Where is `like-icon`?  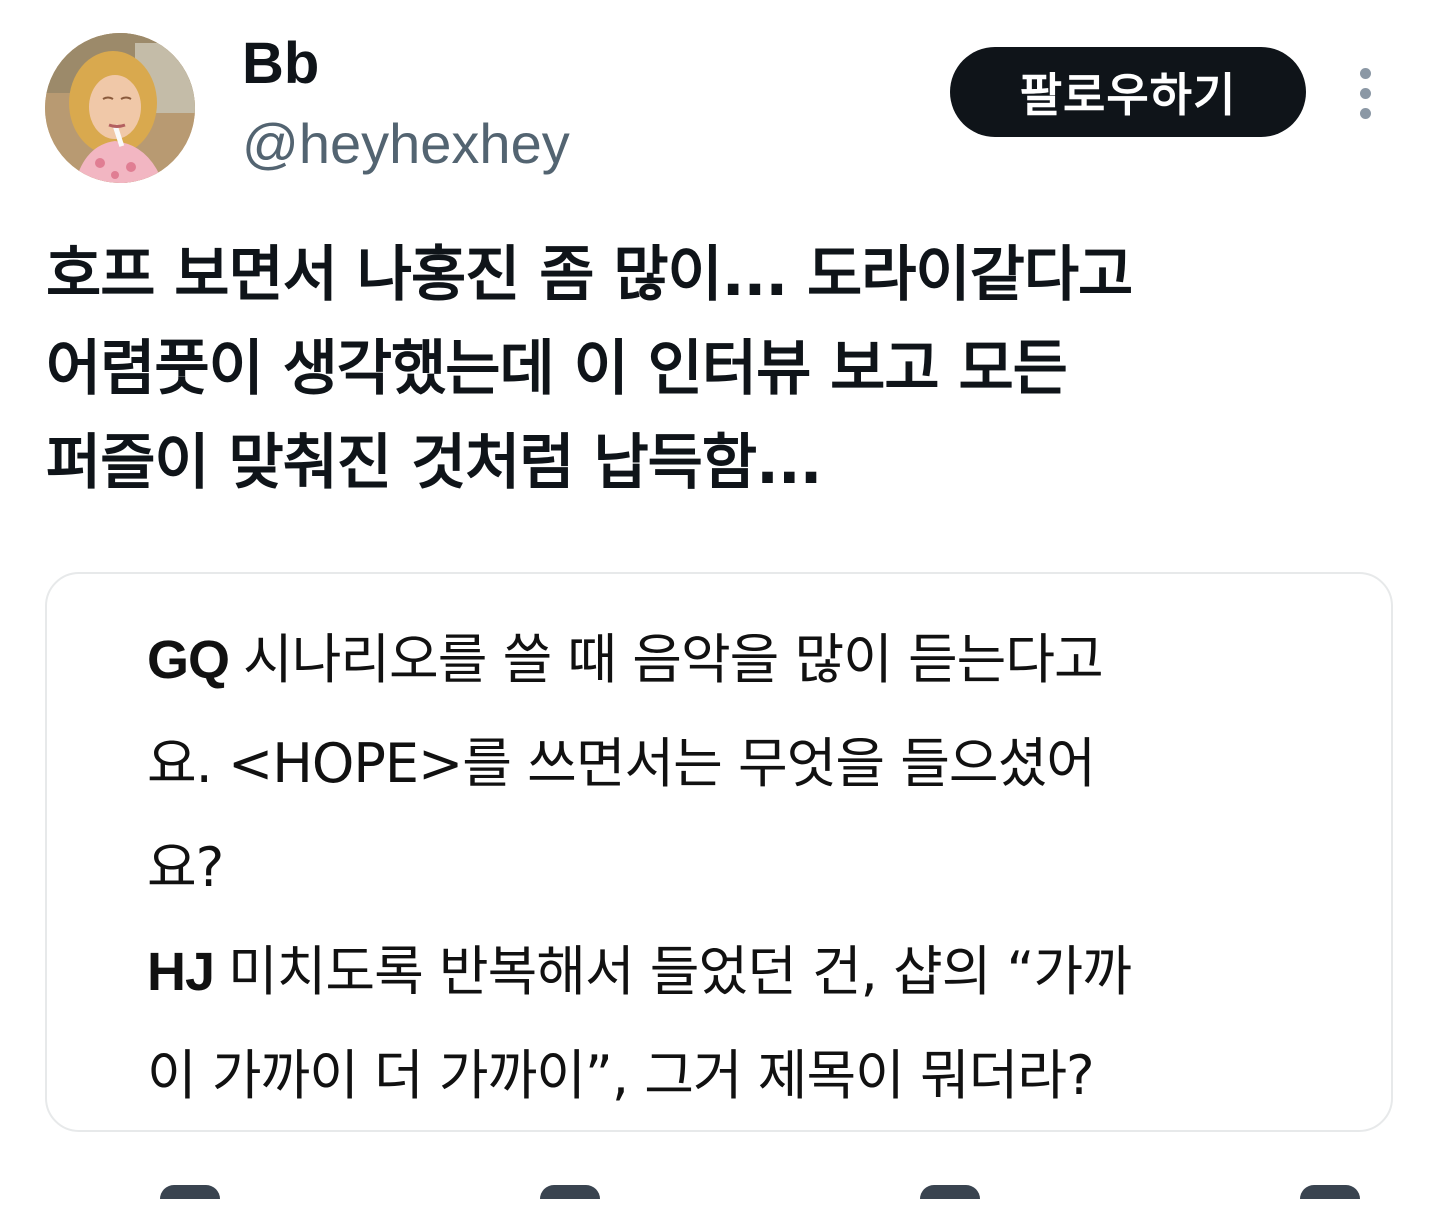 like-icon is located at coordinates (950, 1192).